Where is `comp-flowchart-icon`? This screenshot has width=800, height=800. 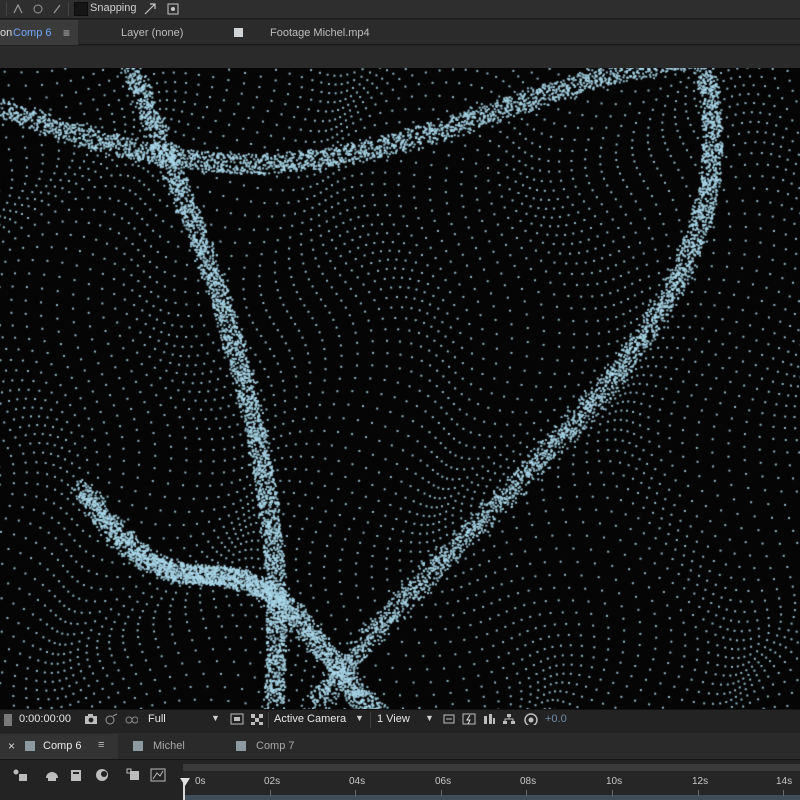
comp-flowchart-icon is located at coordinates (509, 719).